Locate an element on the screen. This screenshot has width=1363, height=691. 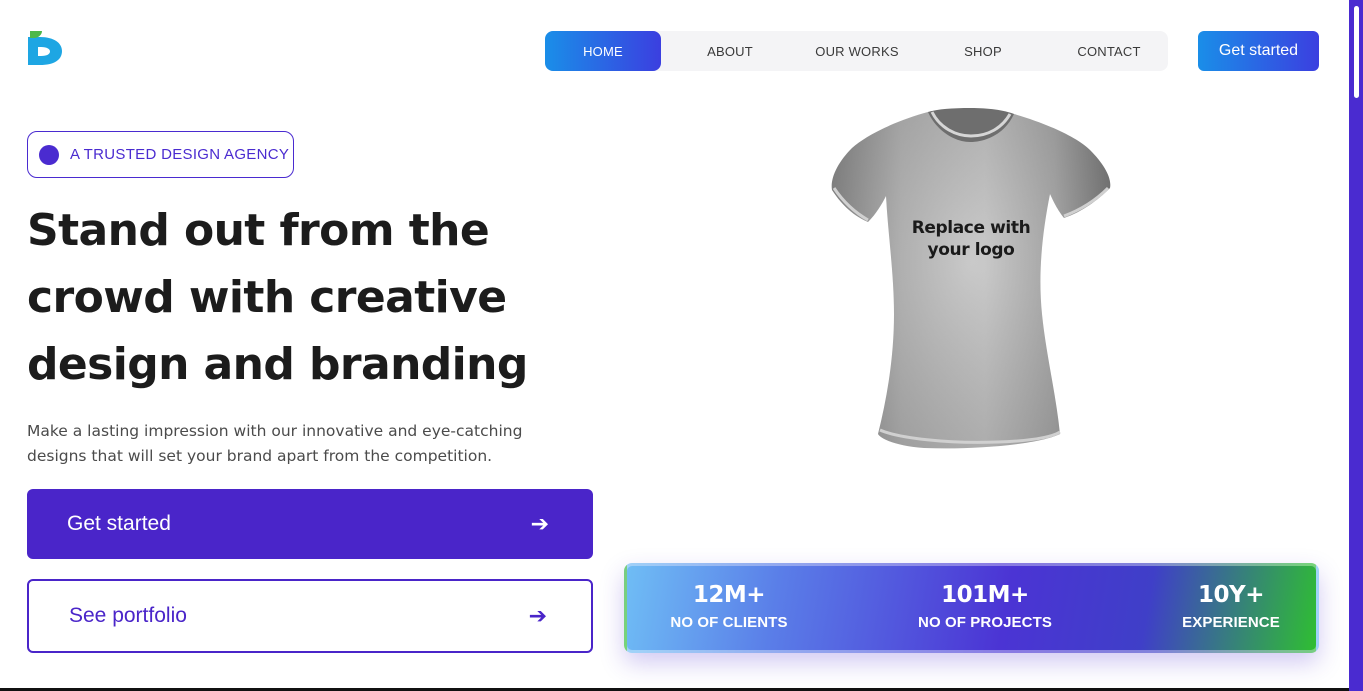
brand-logo is located at coordinates (45, 48).